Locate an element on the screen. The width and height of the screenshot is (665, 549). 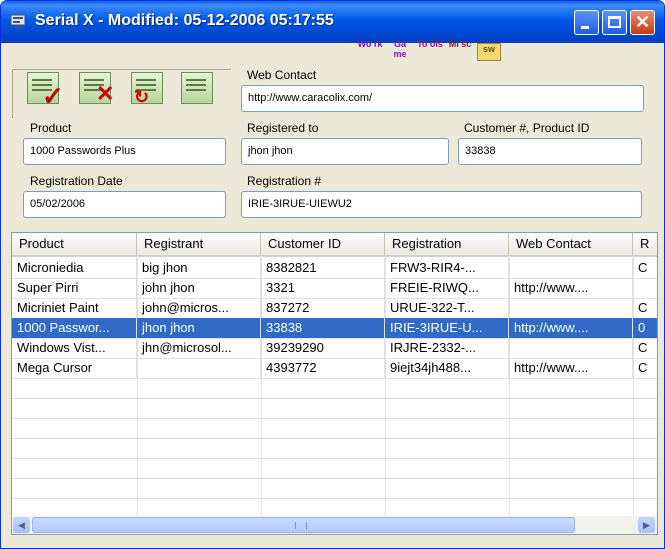
registered-to-field: jhon jhon is located at coordinates (345, 151).